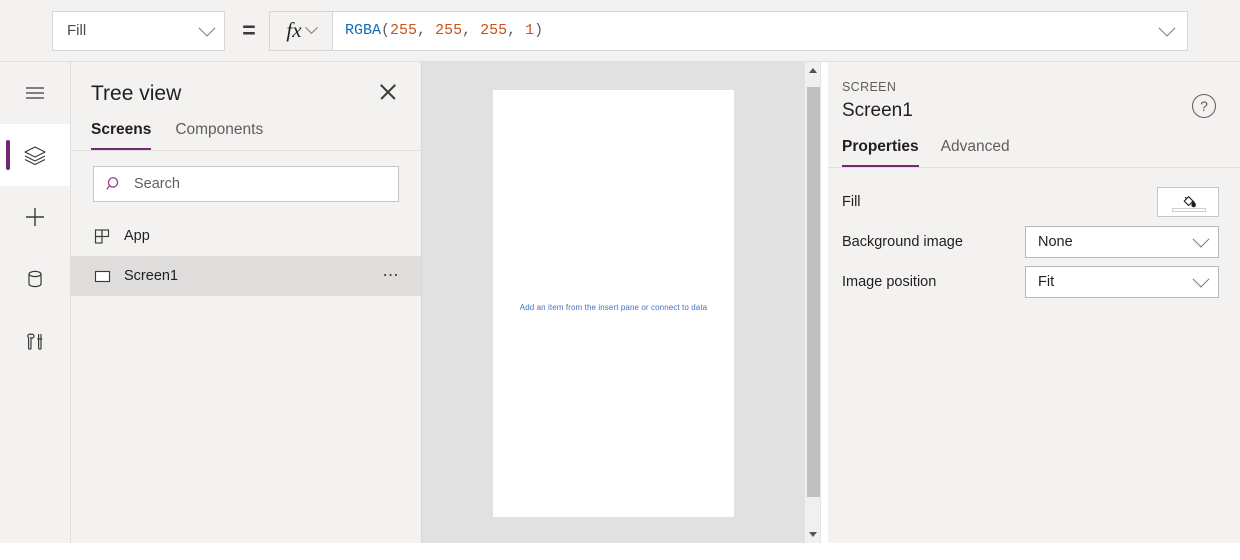 Image resolution: width=1240 pixels, height=560 pixels. Describe the element at coordinates (1204, 106) in the screenshot. I see `question-mark-icon: ?` at that location.